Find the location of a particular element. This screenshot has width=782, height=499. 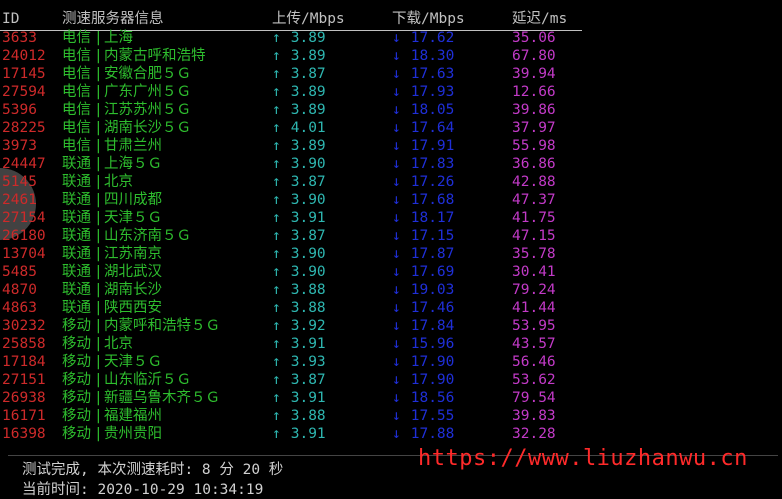

latency-value: 67.80 is located at coordinates (534, 56).